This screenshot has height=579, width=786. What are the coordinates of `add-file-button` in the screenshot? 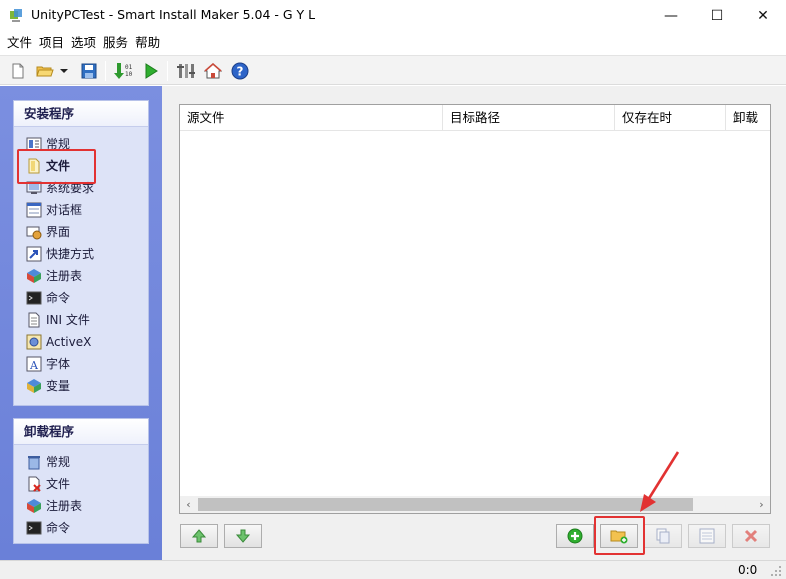 It's located at (575, 536).